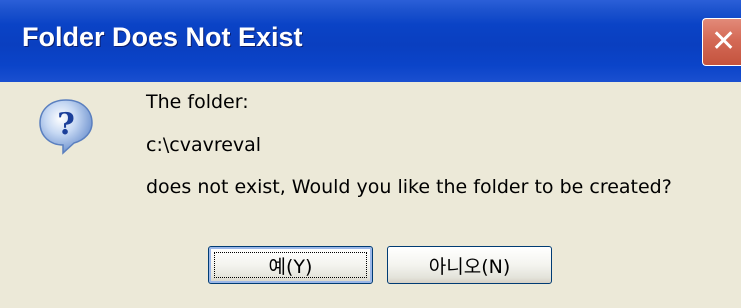  Describe the element at coordinates (204, 145) in the screenshot. I see `message-folder-path: c:\cvavreval` at that location.